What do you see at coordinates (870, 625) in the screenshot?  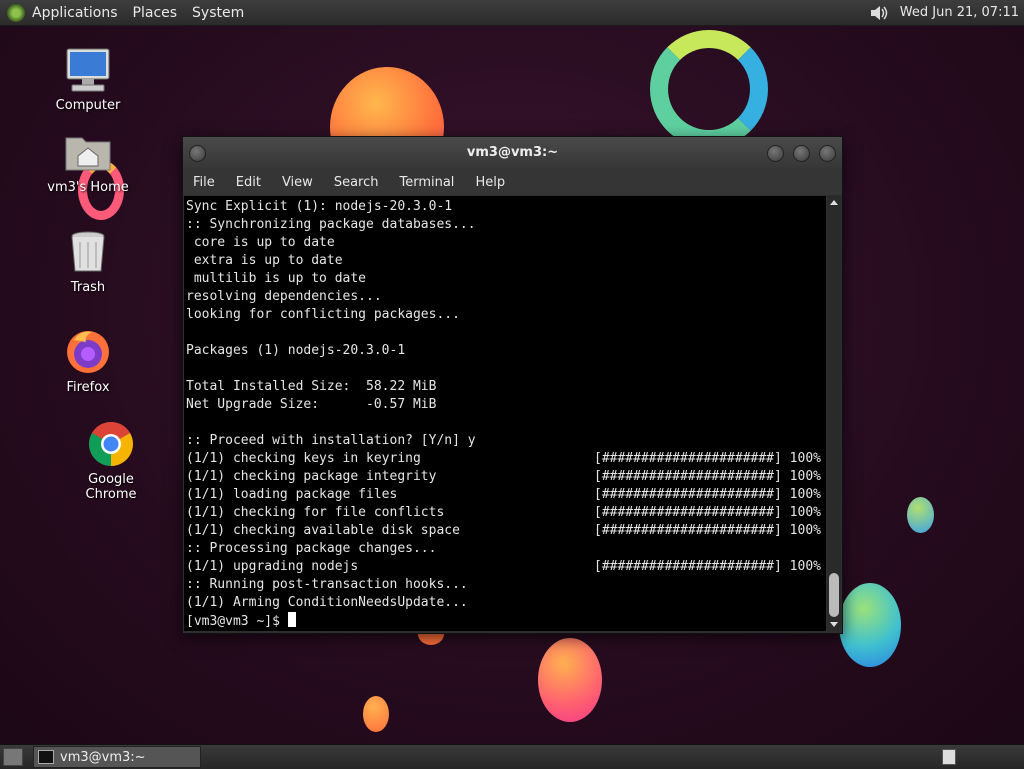 I see `decor-blob-blue-large` at bounding box center [870, 625].